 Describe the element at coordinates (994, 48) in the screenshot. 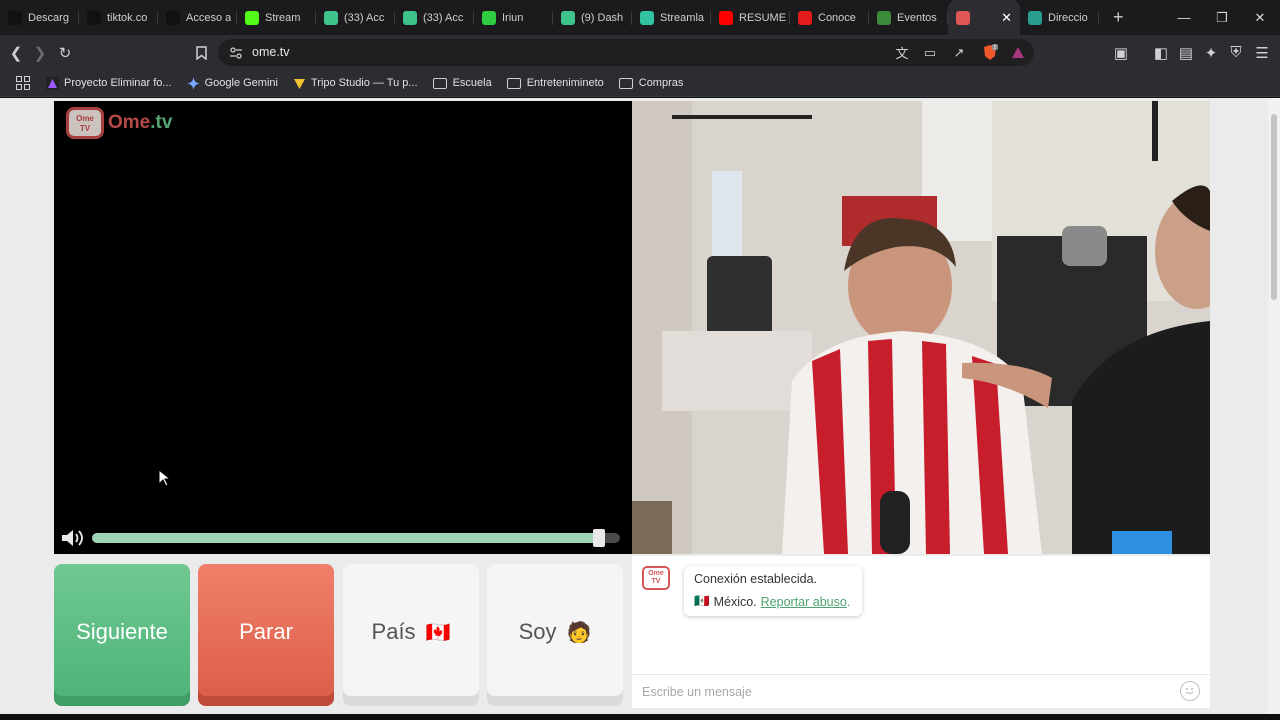

I see `svg-text: 2` at that location.